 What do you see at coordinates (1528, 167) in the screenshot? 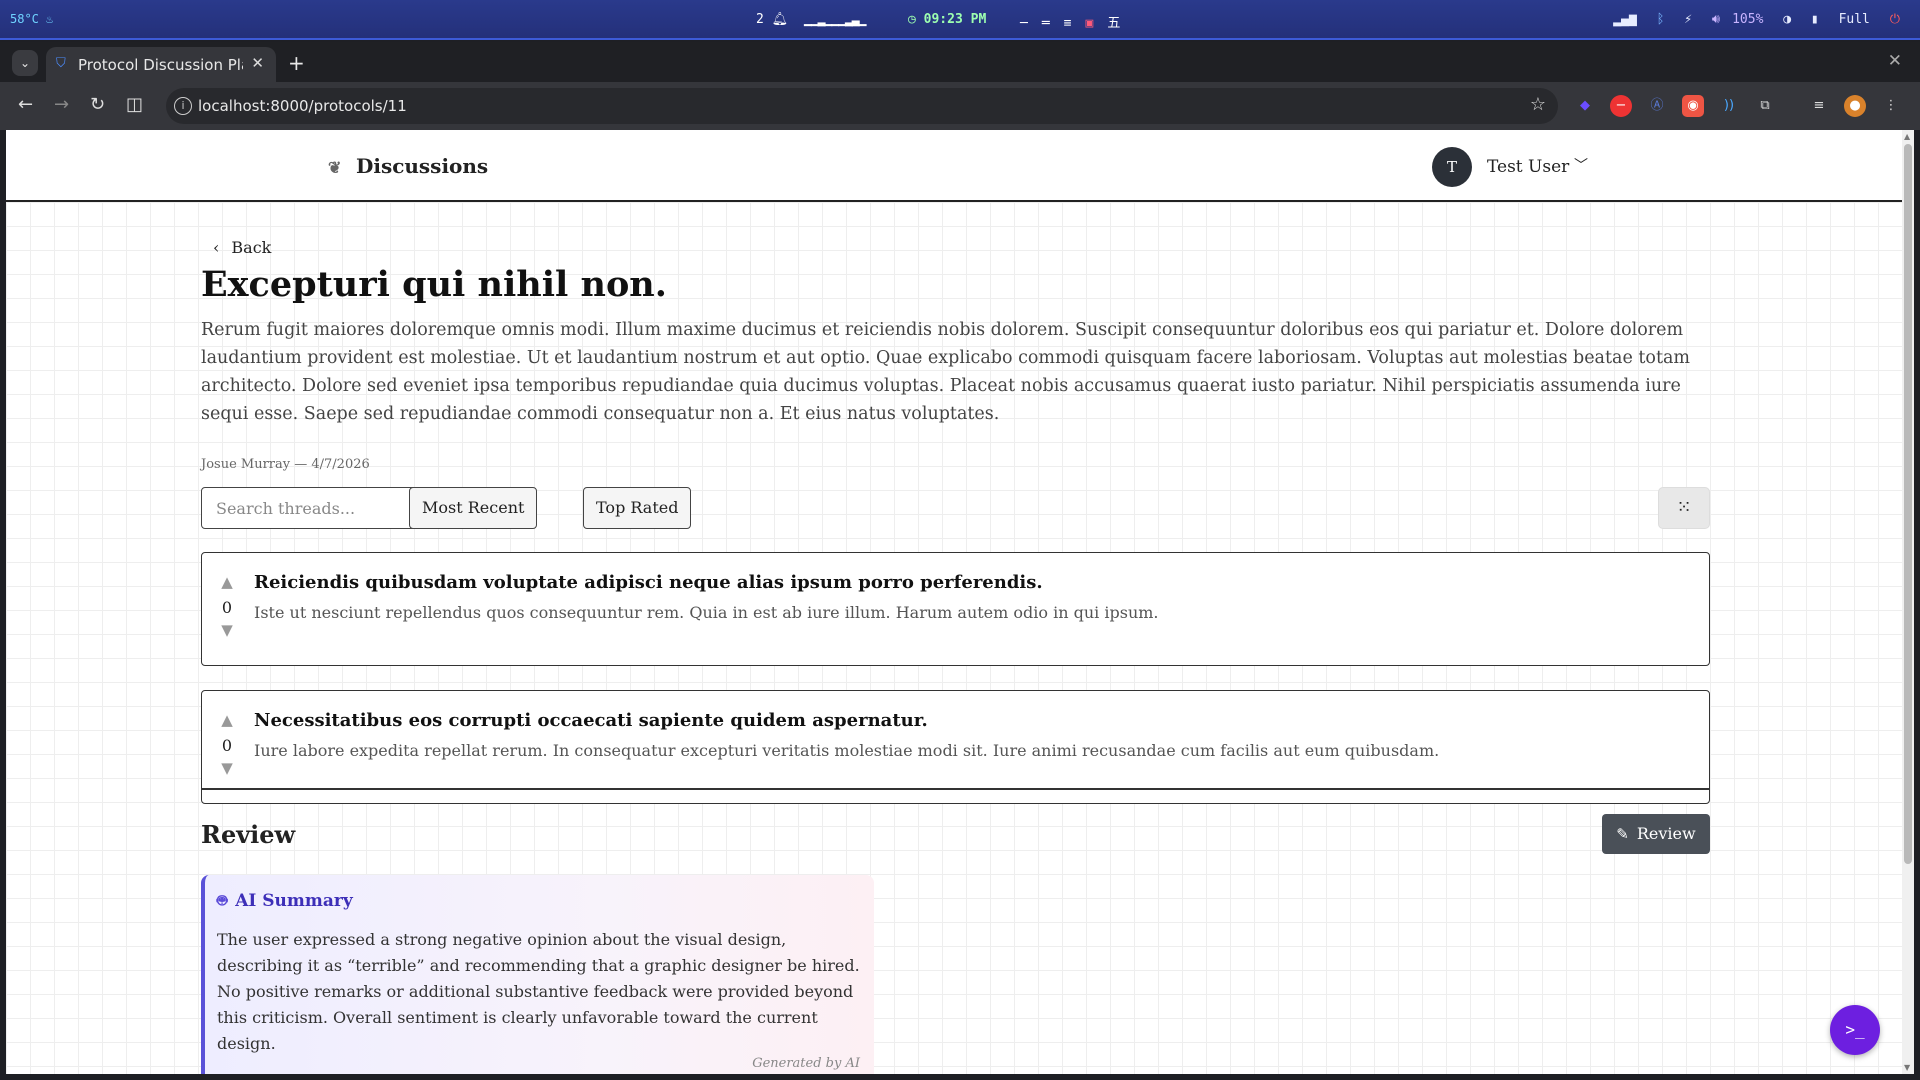
I see `user-name: Test User` at bounding box center [1528, 167].